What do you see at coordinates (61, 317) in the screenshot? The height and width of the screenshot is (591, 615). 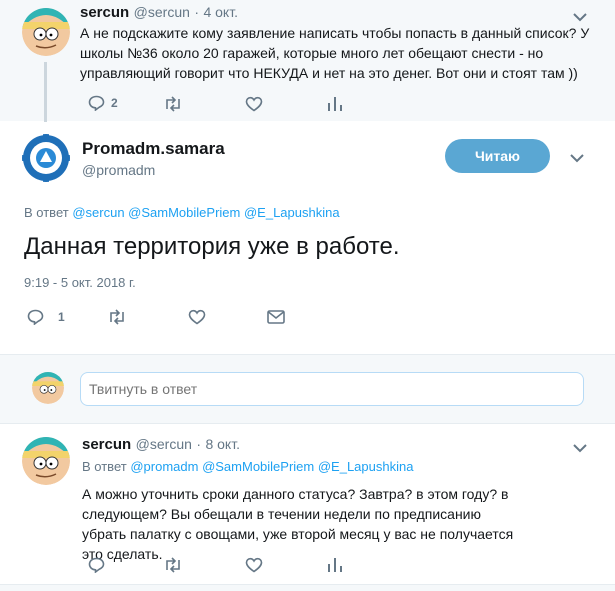 I see `reply-count: 1` at bounding box center [61, 317].